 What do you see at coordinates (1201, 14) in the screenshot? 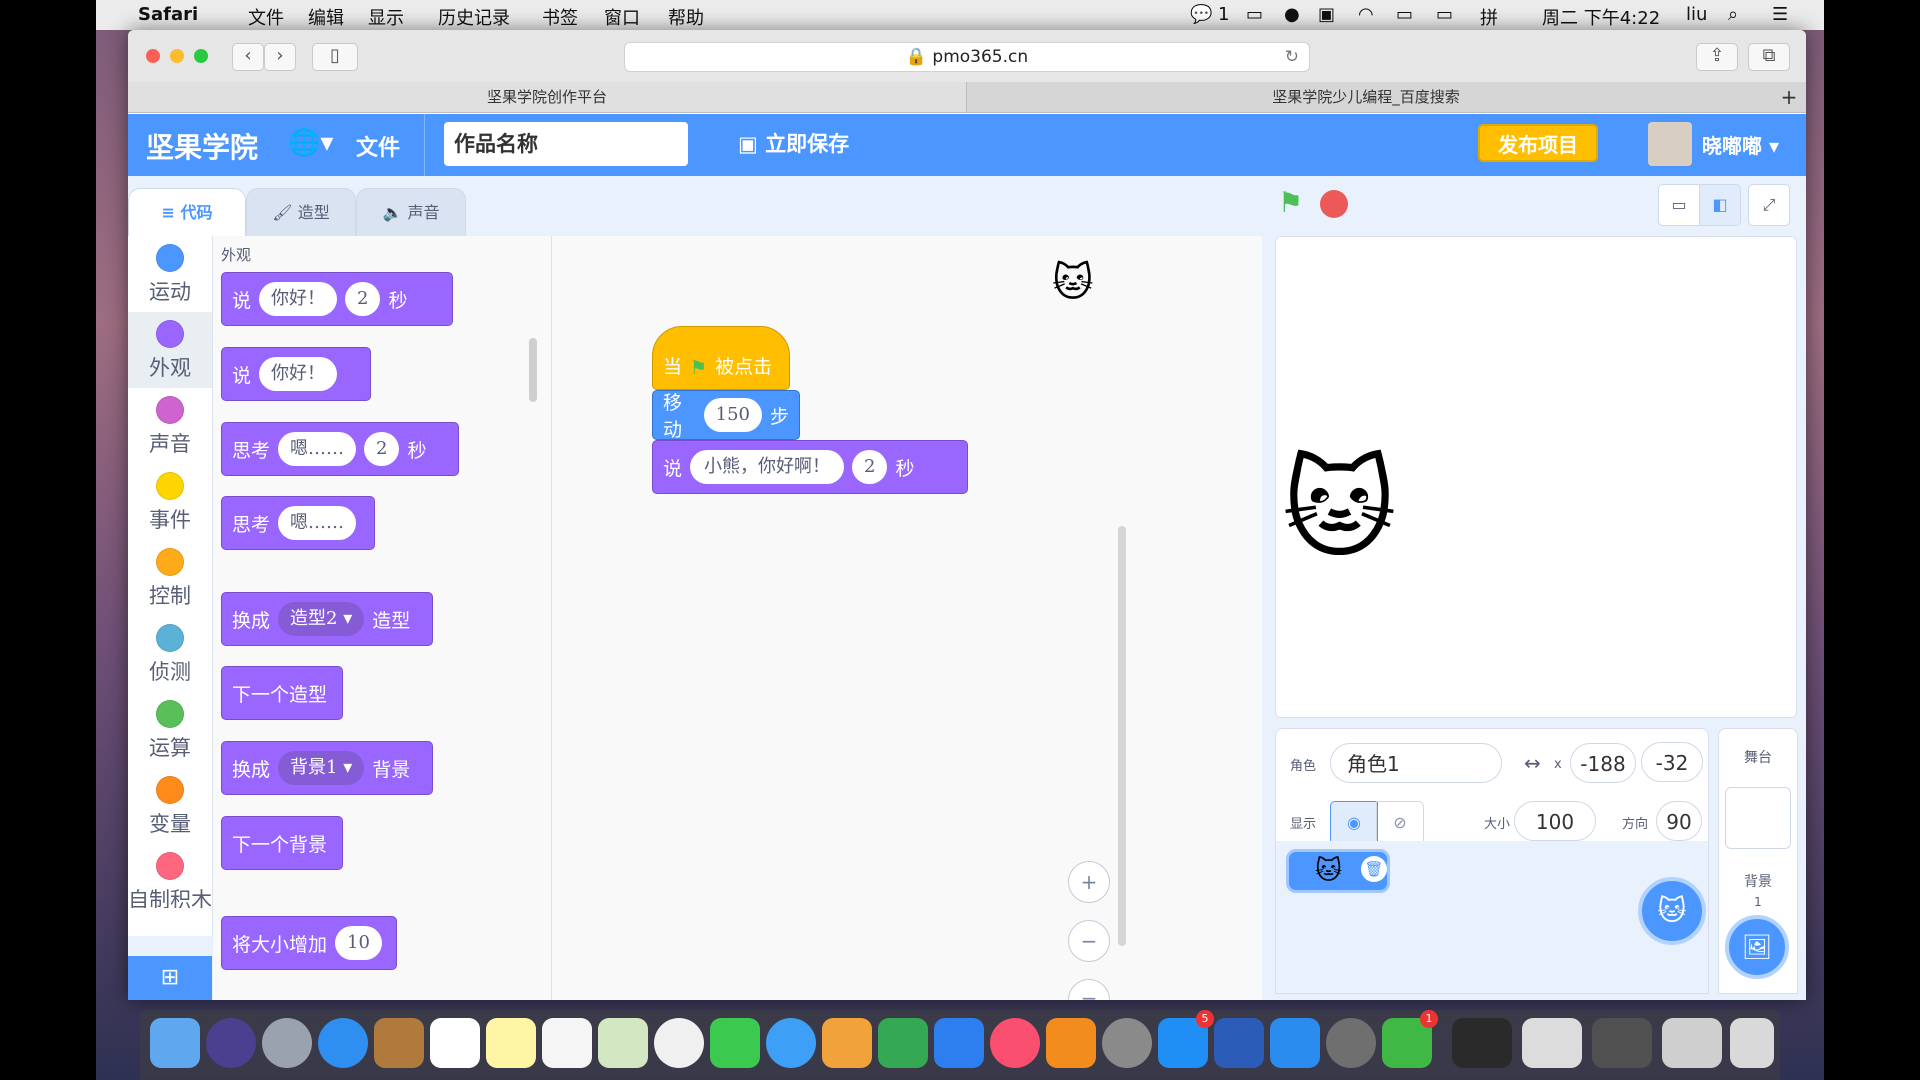
I see `wechat-status-icon: 💬` at bounding box center [1201, 14].